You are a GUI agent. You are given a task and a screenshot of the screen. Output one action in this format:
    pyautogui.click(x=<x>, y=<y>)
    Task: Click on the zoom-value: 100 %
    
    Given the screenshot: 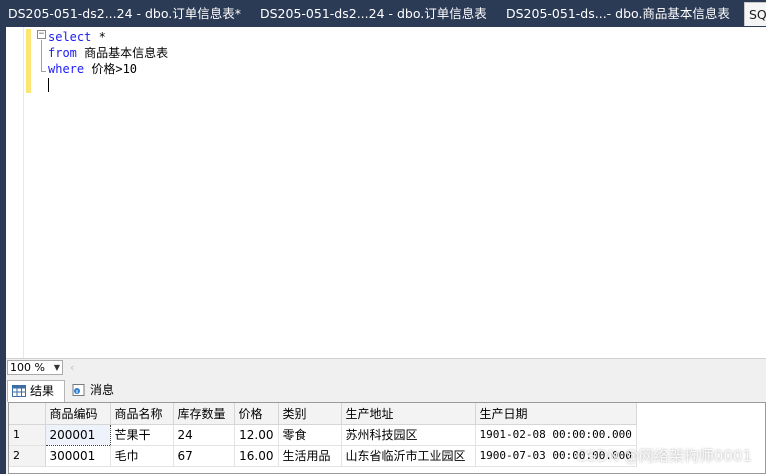 What is the action you would take?
    pyautogui.click(x=27, y=367)
    